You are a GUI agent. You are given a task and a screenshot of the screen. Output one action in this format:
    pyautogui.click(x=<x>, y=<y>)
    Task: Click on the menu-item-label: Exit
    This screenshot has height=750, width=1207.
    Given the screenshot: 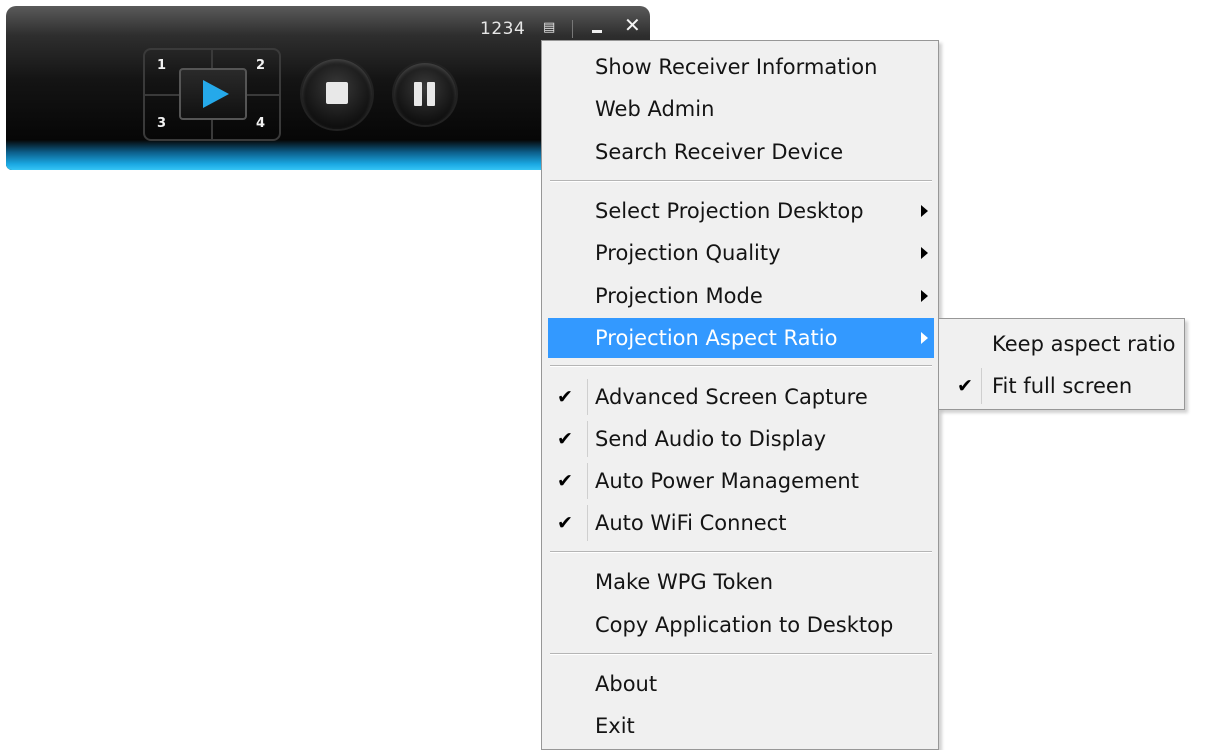 What is the action you would take?
    pyautogui.click(x=615, y=726)
    